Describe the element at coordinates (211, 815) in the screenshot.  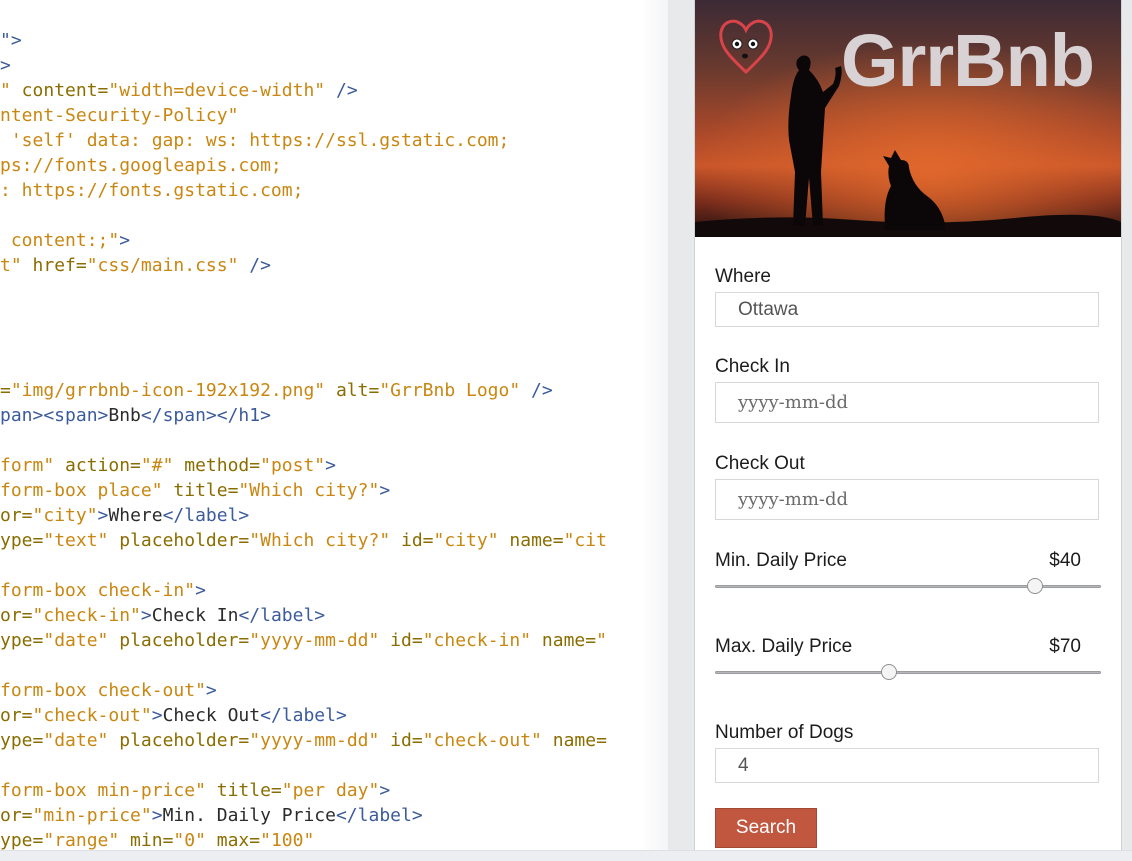
I see `code-line: or="min-price">Min. Daily Price</label>` at that location.